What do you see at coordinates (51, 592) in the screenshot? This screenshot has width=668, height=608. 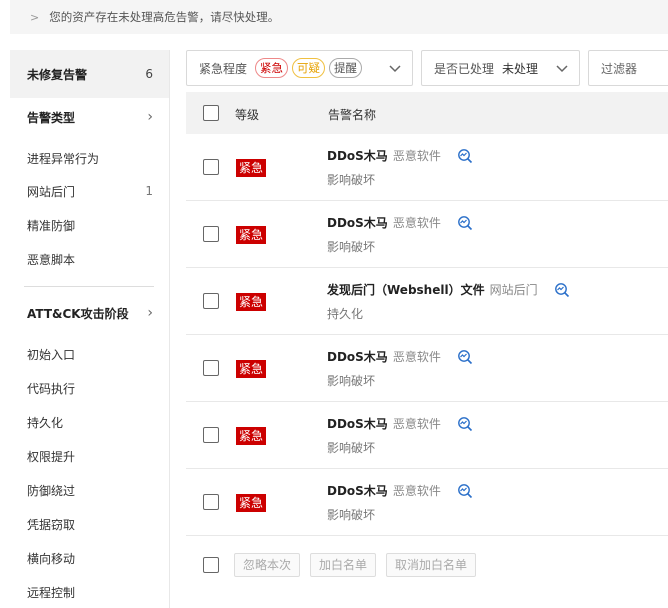 I see `sidebar-item-label: 远程控制` at bounding box center [51, 592].